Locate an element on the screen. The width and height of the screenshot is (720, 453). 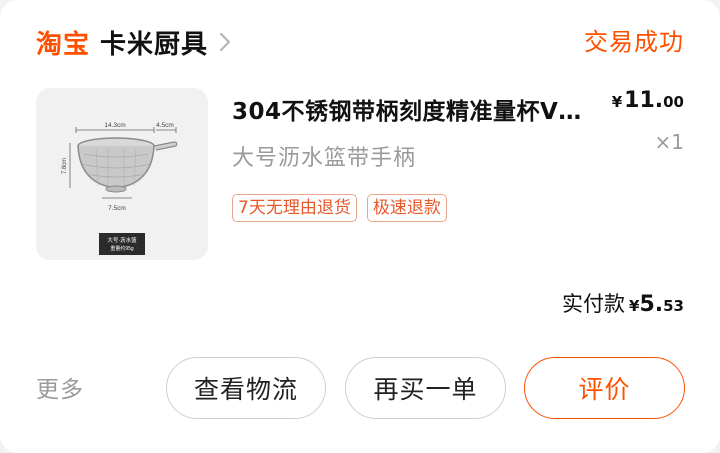
price-currency: ¥ is located at coordinates (617, 102).